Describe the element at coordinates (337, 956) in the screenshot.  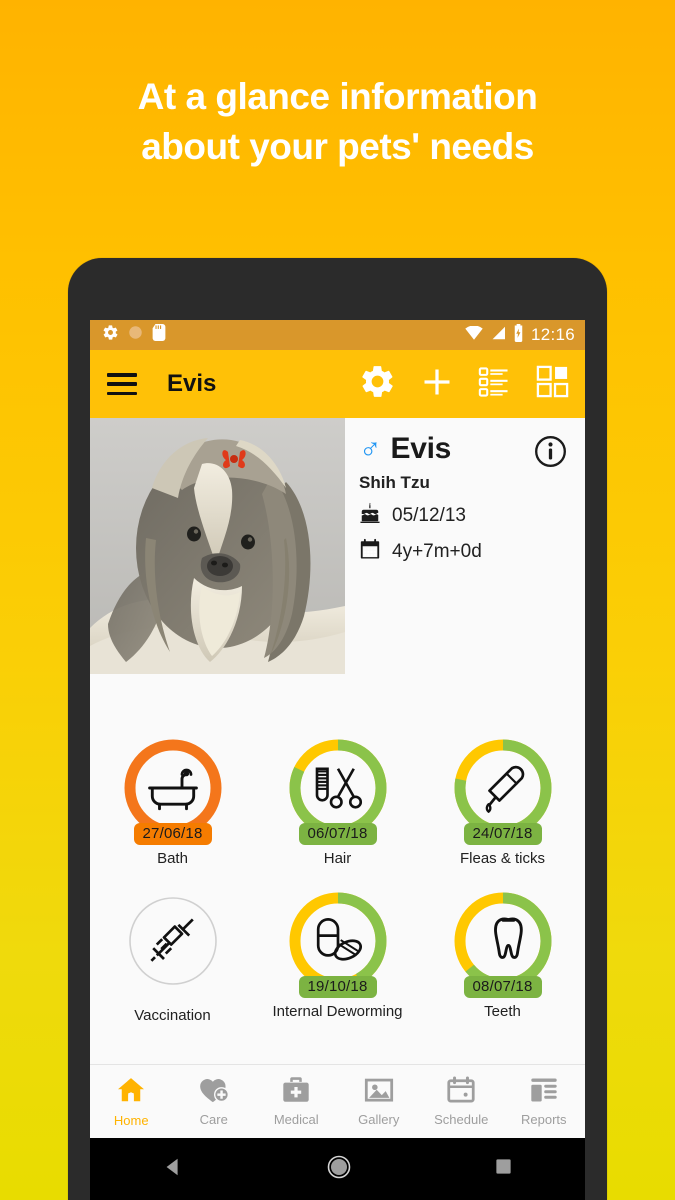
I see `care-item-internal-deworming: 19/10/18 Internal Deworming` at that location.